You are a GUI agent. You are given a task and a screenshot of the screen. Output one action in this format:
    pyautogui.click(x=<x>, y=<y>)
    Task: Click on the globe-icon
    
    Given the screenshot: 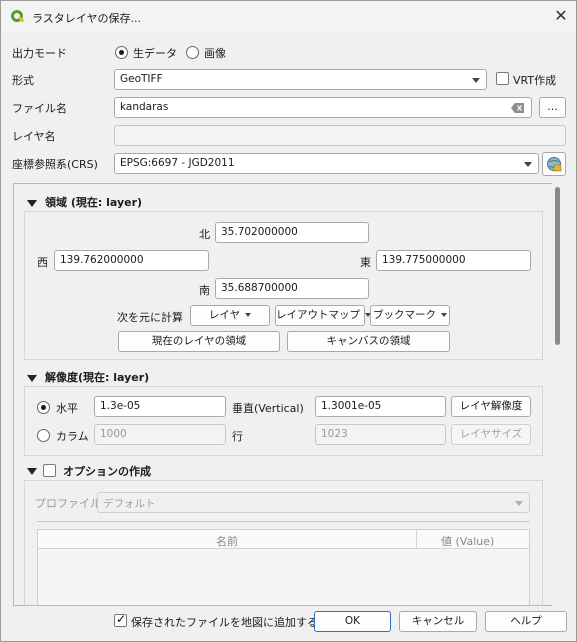 What is the action you would take?
    pyautogui.click(x=554, y=164)
    